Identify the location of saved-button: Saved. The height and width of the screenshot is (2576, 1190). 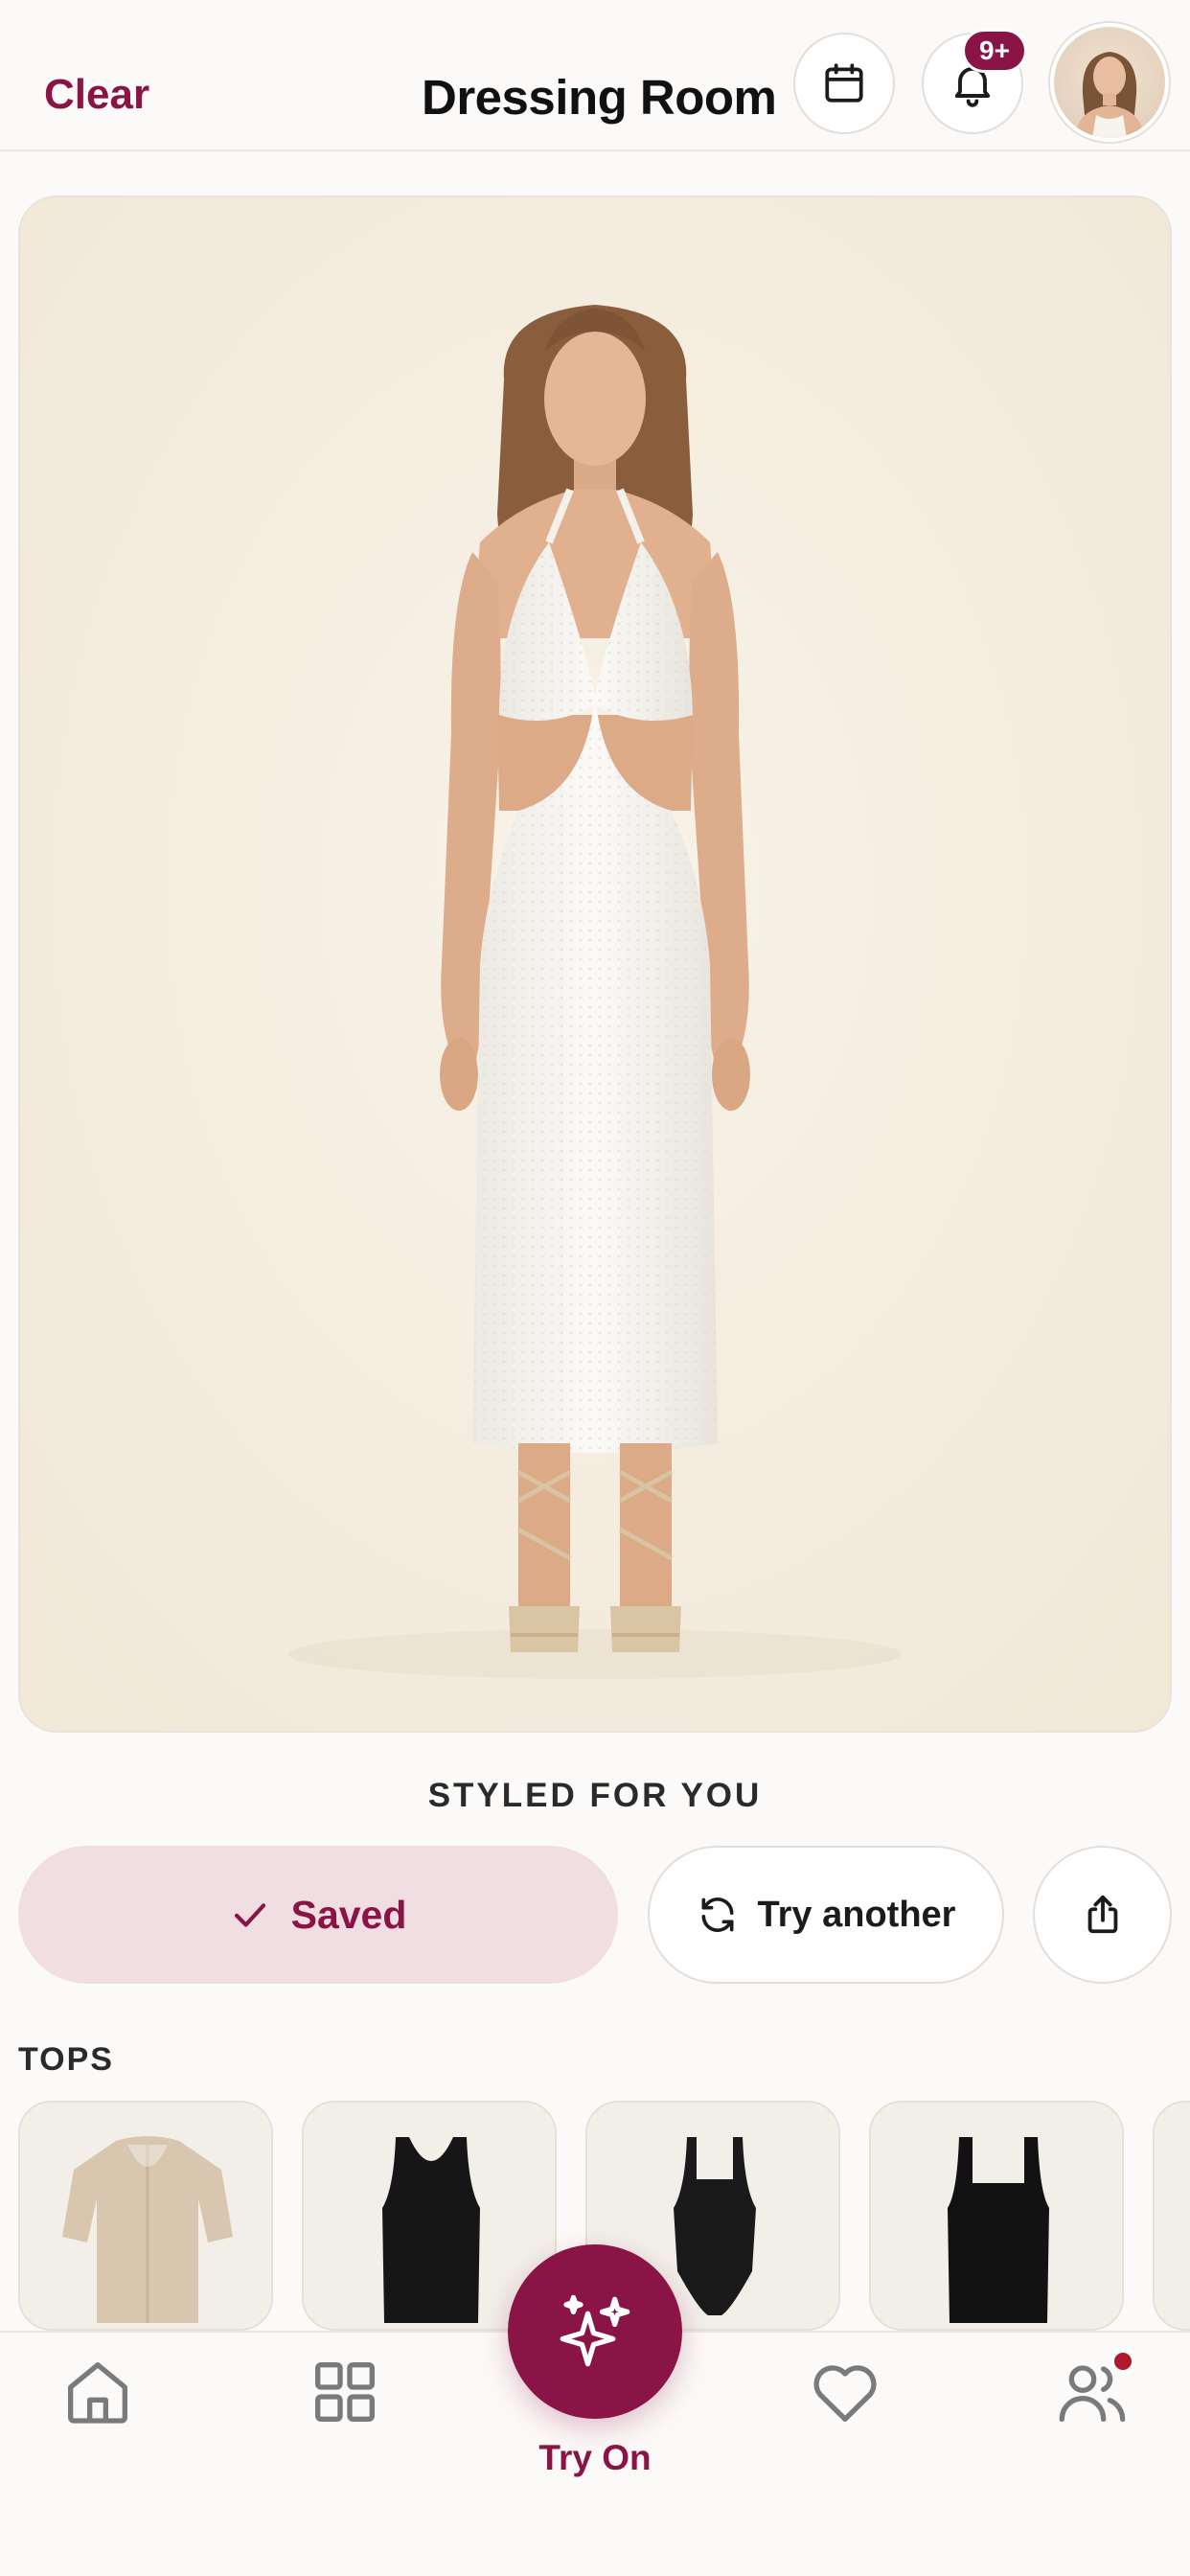
(318, 1915).